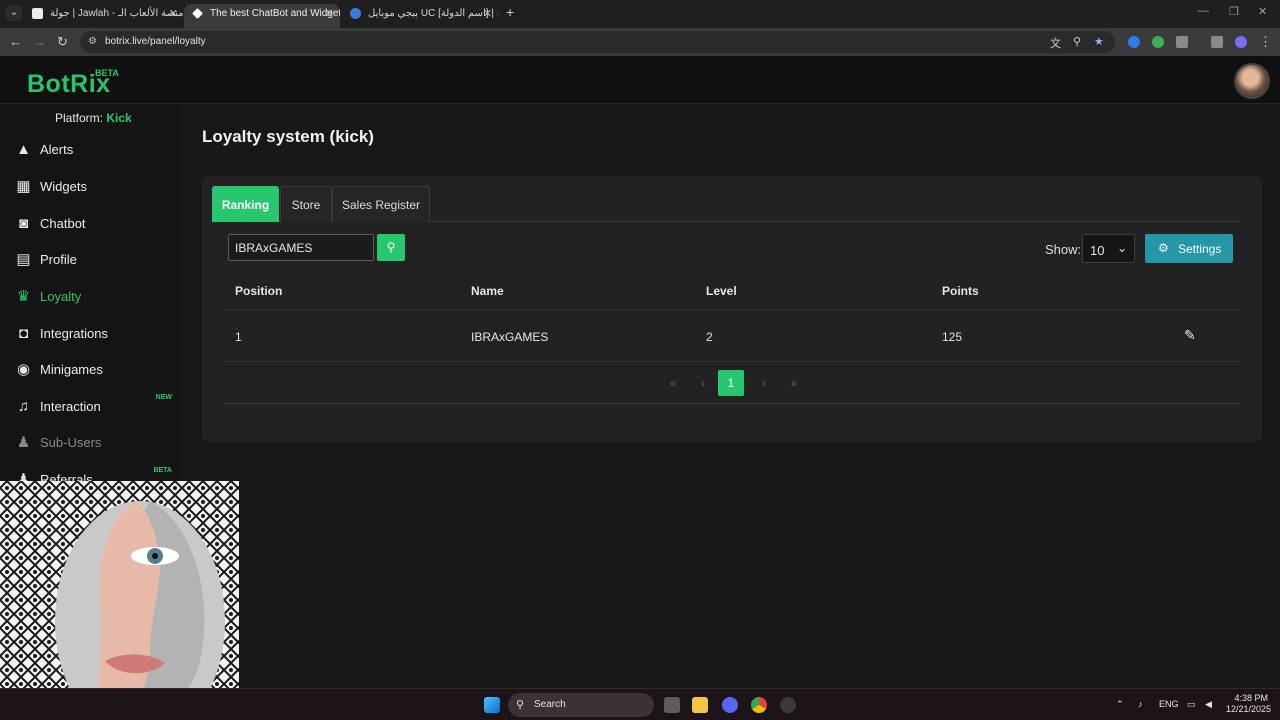 The height and width of the screenshot is (720, 1280). I want to click on tab-search-button: ⌄, so click(14, 13).